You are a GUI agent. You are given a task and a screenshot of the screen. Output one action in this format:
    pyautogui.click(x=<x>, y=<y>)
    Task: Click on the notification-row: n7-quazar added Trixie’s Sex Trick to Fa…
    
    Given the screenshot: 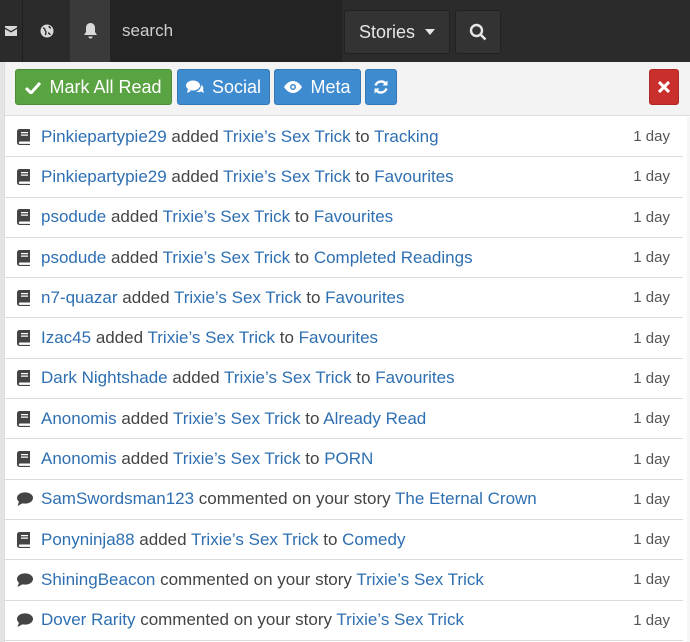 What is the action you would take?
    pyautogui.click(x=344, y=298)
    